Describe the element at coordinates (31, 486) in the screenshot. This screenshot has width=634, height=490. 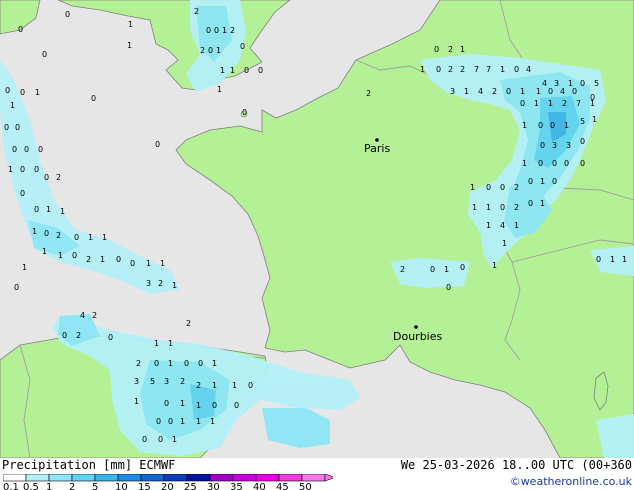
I see `scale-tick-label: 0.5` at that location.